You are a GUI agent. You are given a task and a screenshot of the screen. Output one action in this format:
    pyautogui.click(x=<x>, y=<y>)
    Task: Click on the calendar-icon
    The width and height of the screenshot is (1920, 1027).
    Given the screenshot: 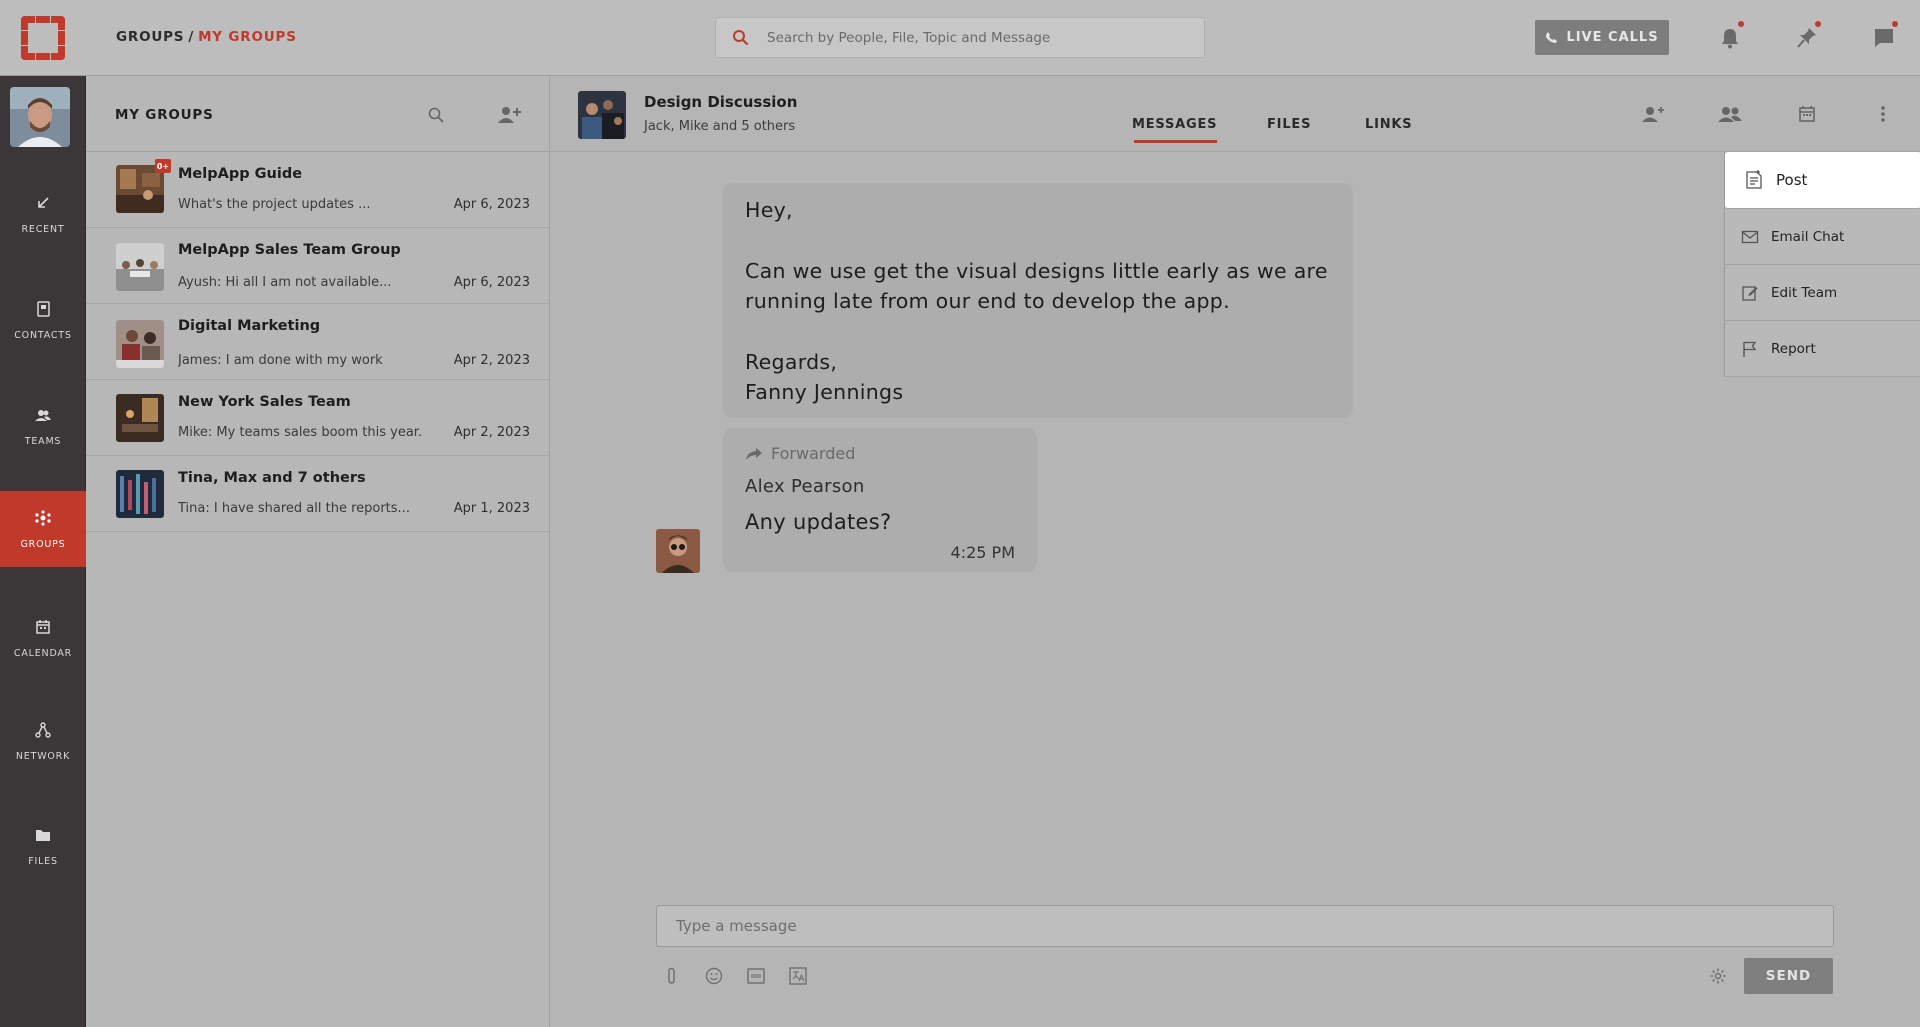 What is the action you would take?
    pyautogui.click(x=1807, y=114)
    